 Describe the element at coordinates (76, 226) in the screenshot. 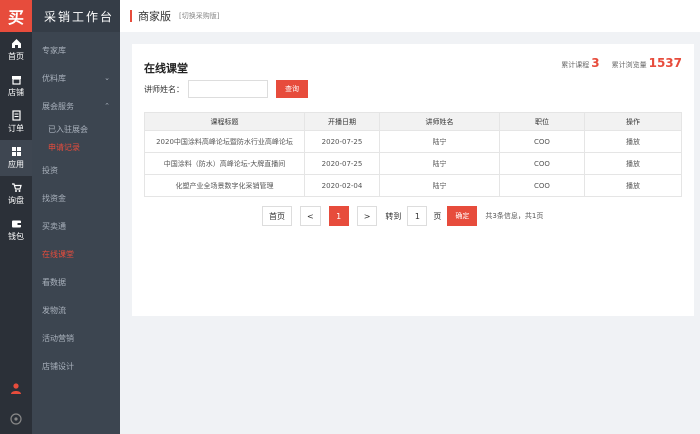

I see `nav-trade: 买卖通` at that location.